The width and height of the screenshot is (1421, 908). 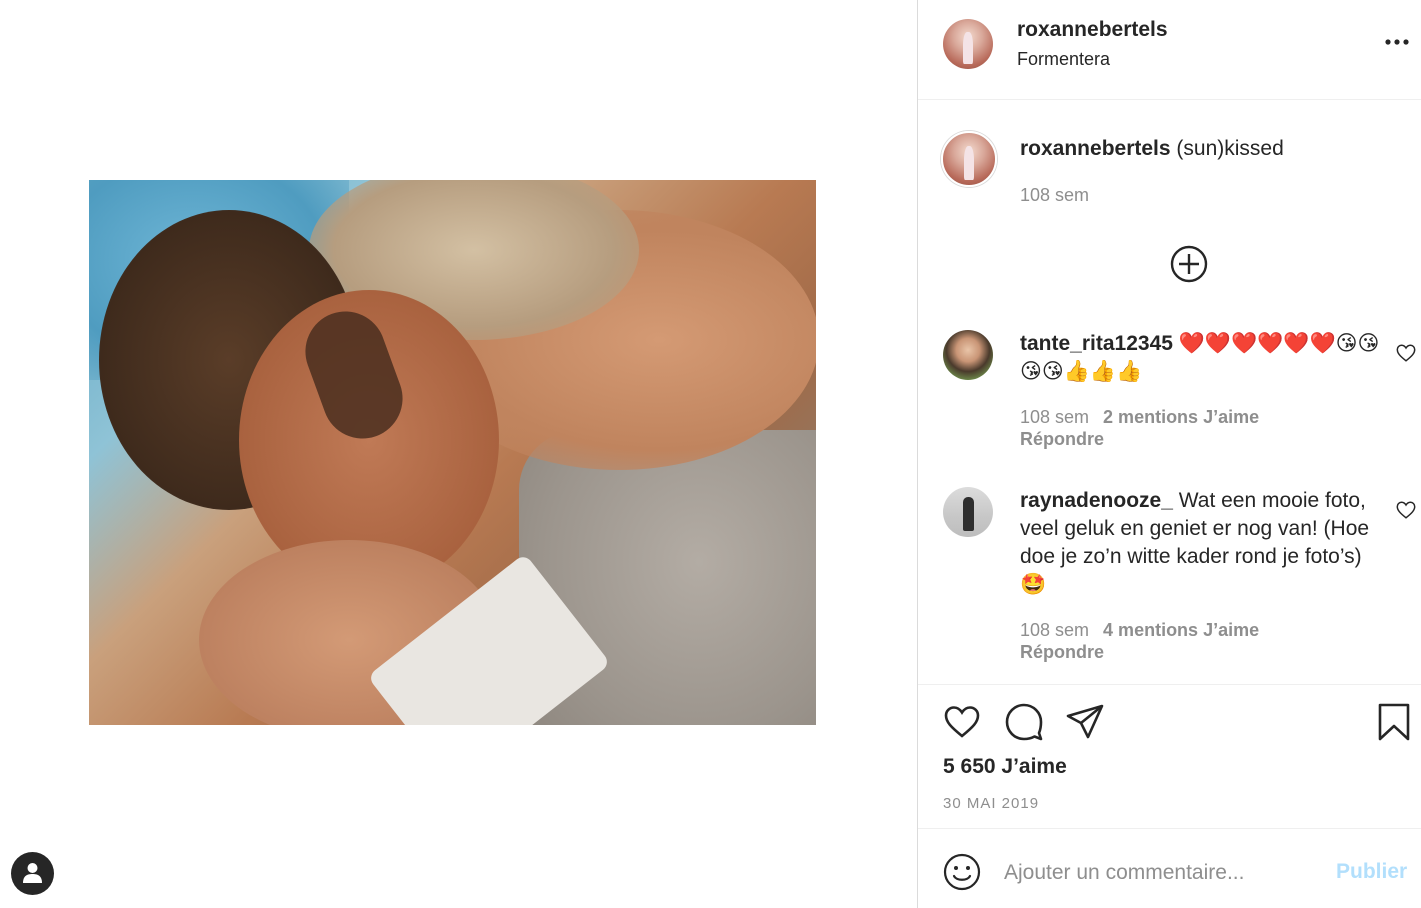 What do you see at coordinates (1096, 343) in the screenshot?
I see `comment-username: tante_rita12345` at bounding box center [1096, 343].